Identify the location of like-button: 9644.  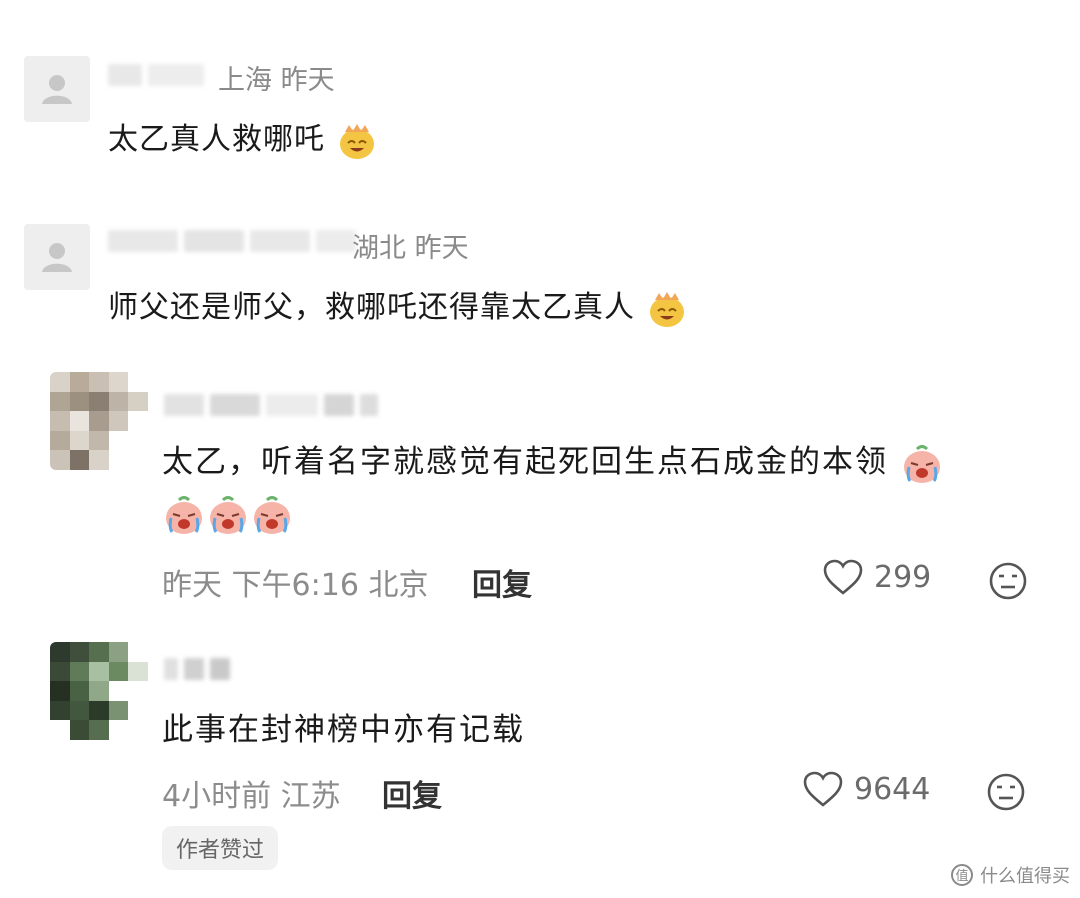
(866, 789).